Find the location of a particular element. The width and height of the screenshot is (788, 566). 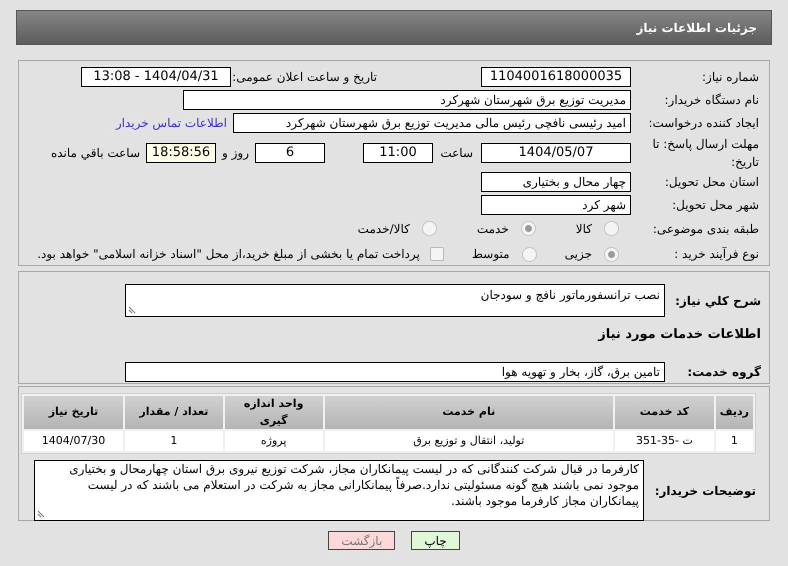

table-cell: تولید، انتقال و توزیع برق is located at coordinates (469, 441).